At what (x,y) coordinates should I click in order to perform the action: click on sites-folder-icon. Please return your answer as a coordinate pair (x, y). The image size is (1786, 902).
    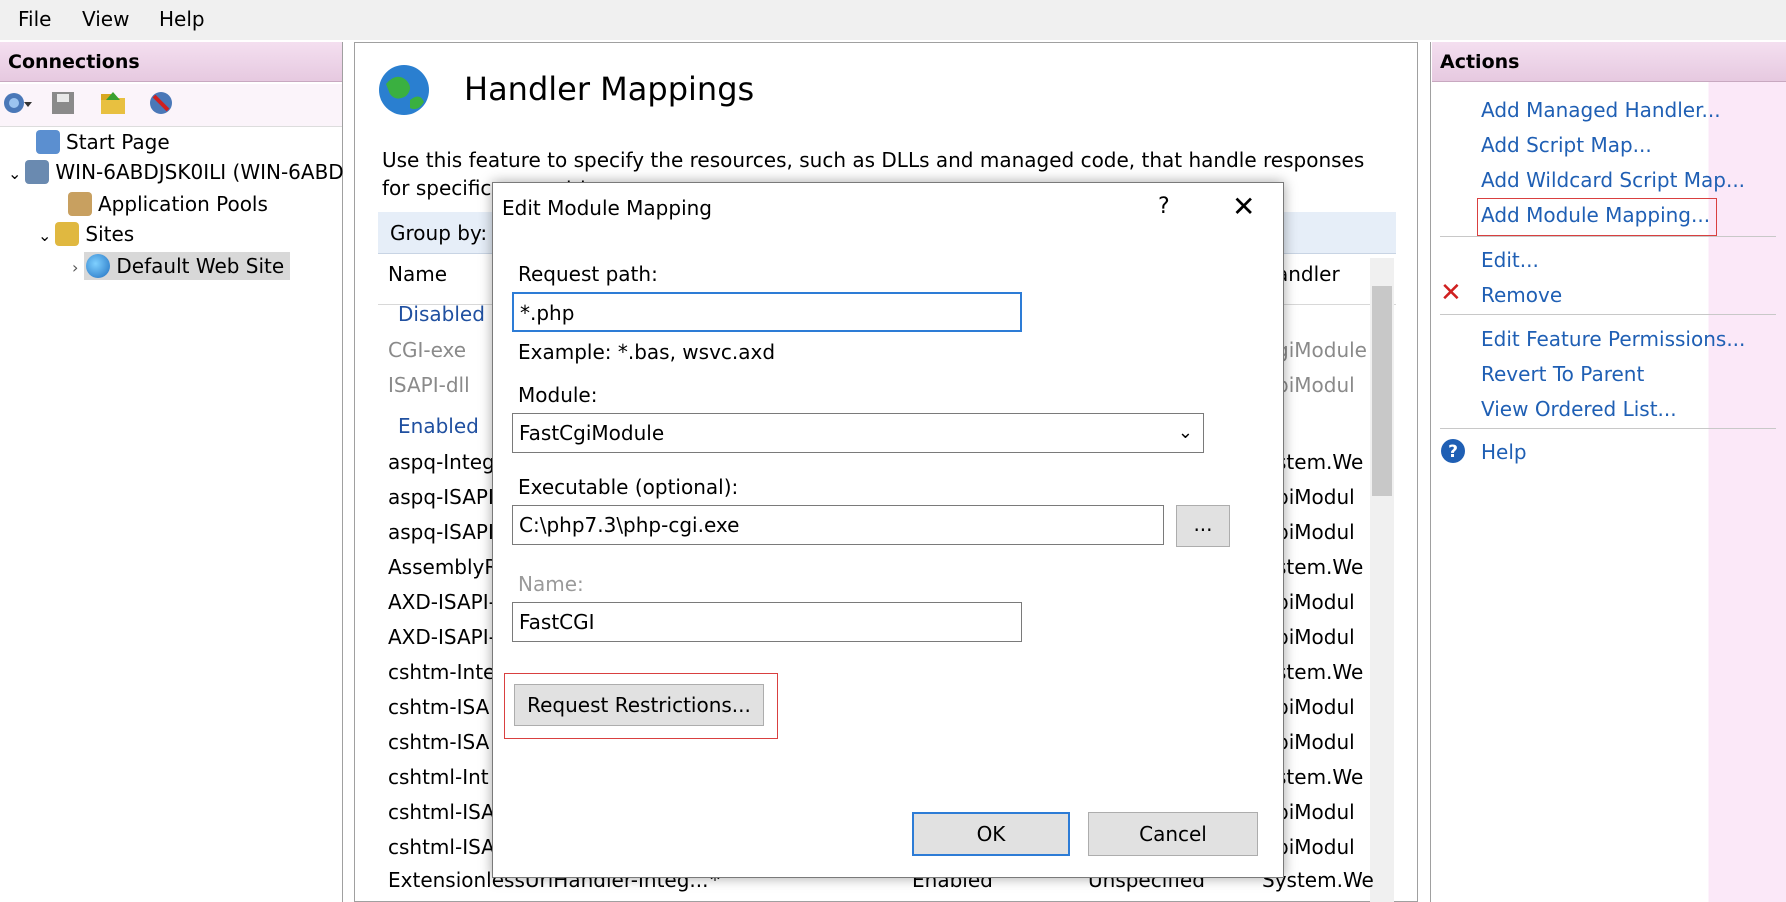
    Looking at the image, I should click on (67, 234).